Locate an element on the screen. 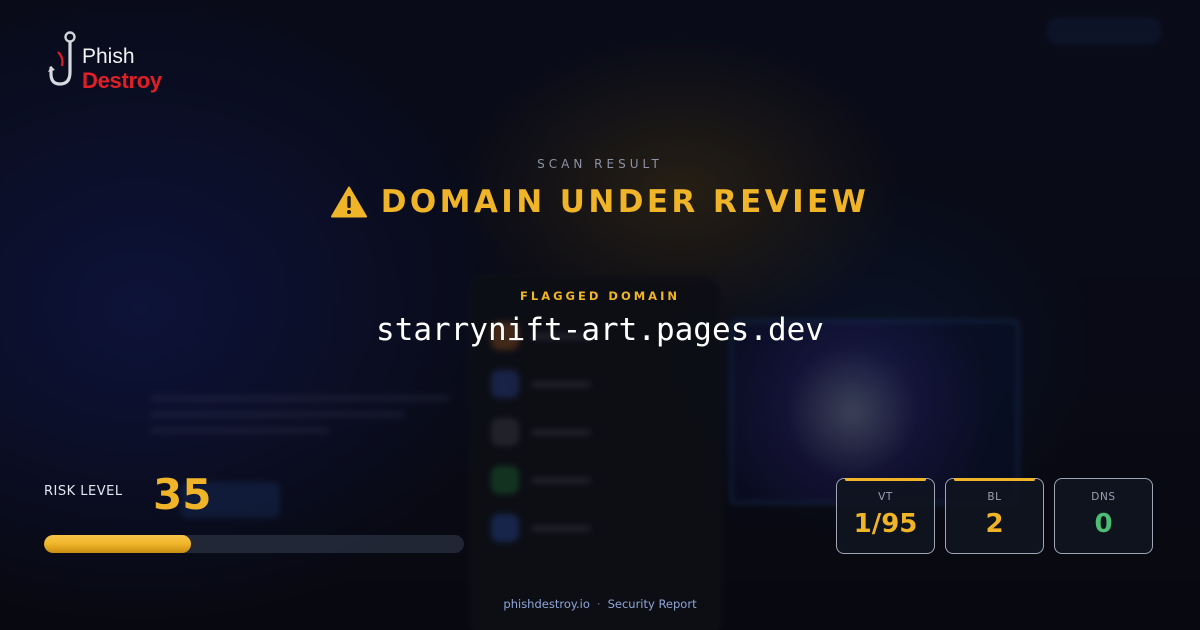  logo-text-phish: Phish is located at coordinates (108, 56).